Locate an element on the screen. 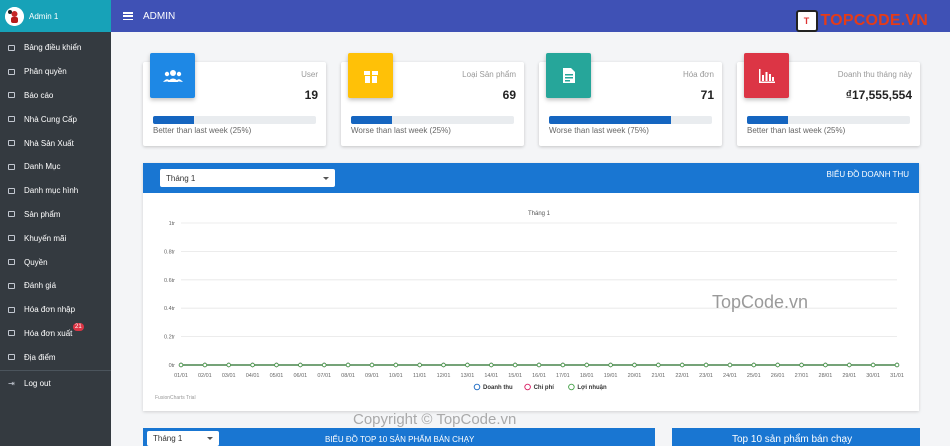 The image size is (950, 446). x-tick-label: 18/01 is located at coordinates (587, 376).